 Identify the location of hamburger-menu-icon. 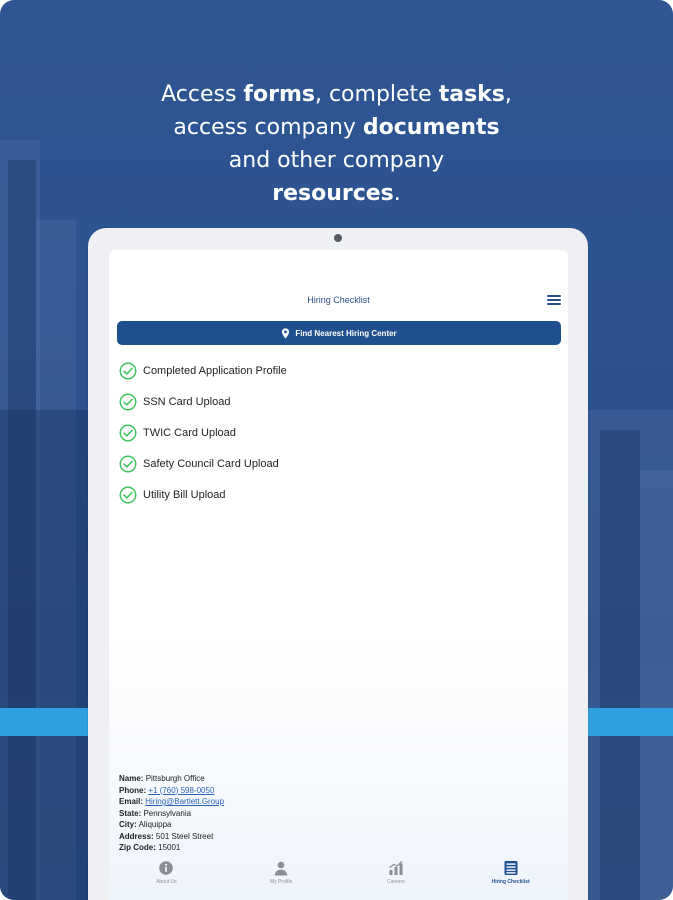
(554, 300).